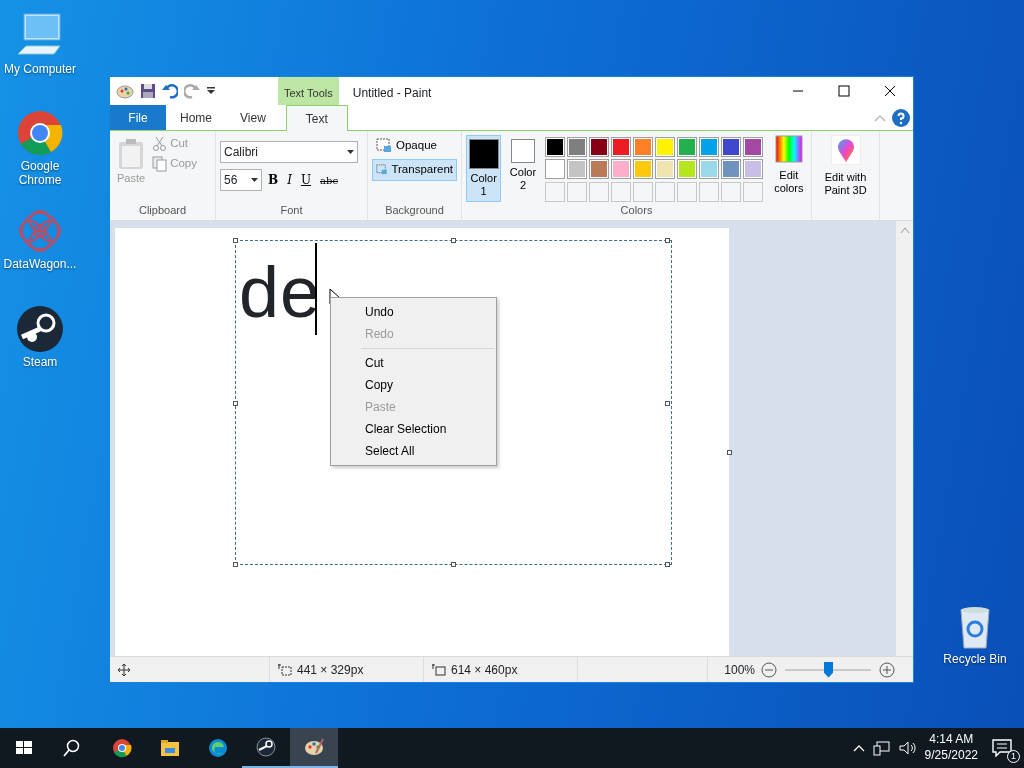 This screenshot has width=1024, height=768. What do you see at coordinates (845, 150) in the screenshot?
I see `paint-drop-icon` at bounding box center [845, 150].